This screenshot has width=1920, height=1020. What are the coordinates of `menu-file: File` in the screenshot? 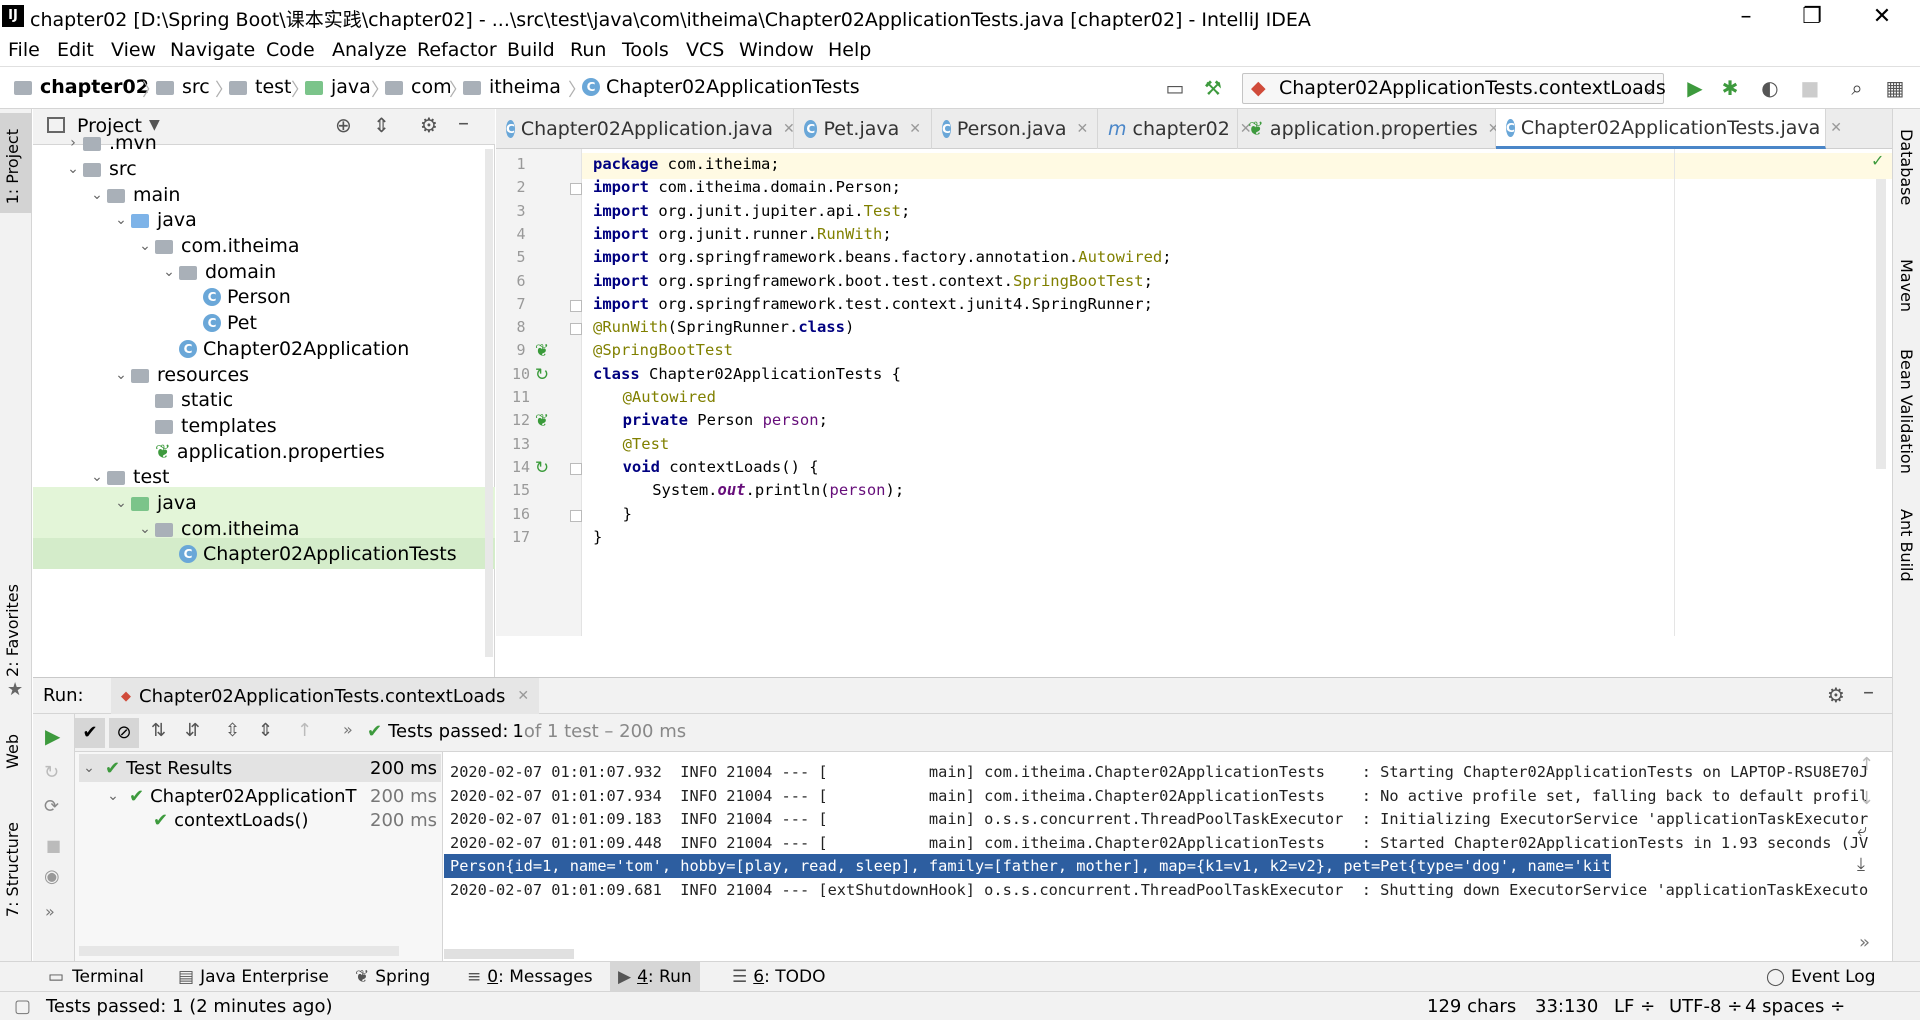 It's located at (24, 50).